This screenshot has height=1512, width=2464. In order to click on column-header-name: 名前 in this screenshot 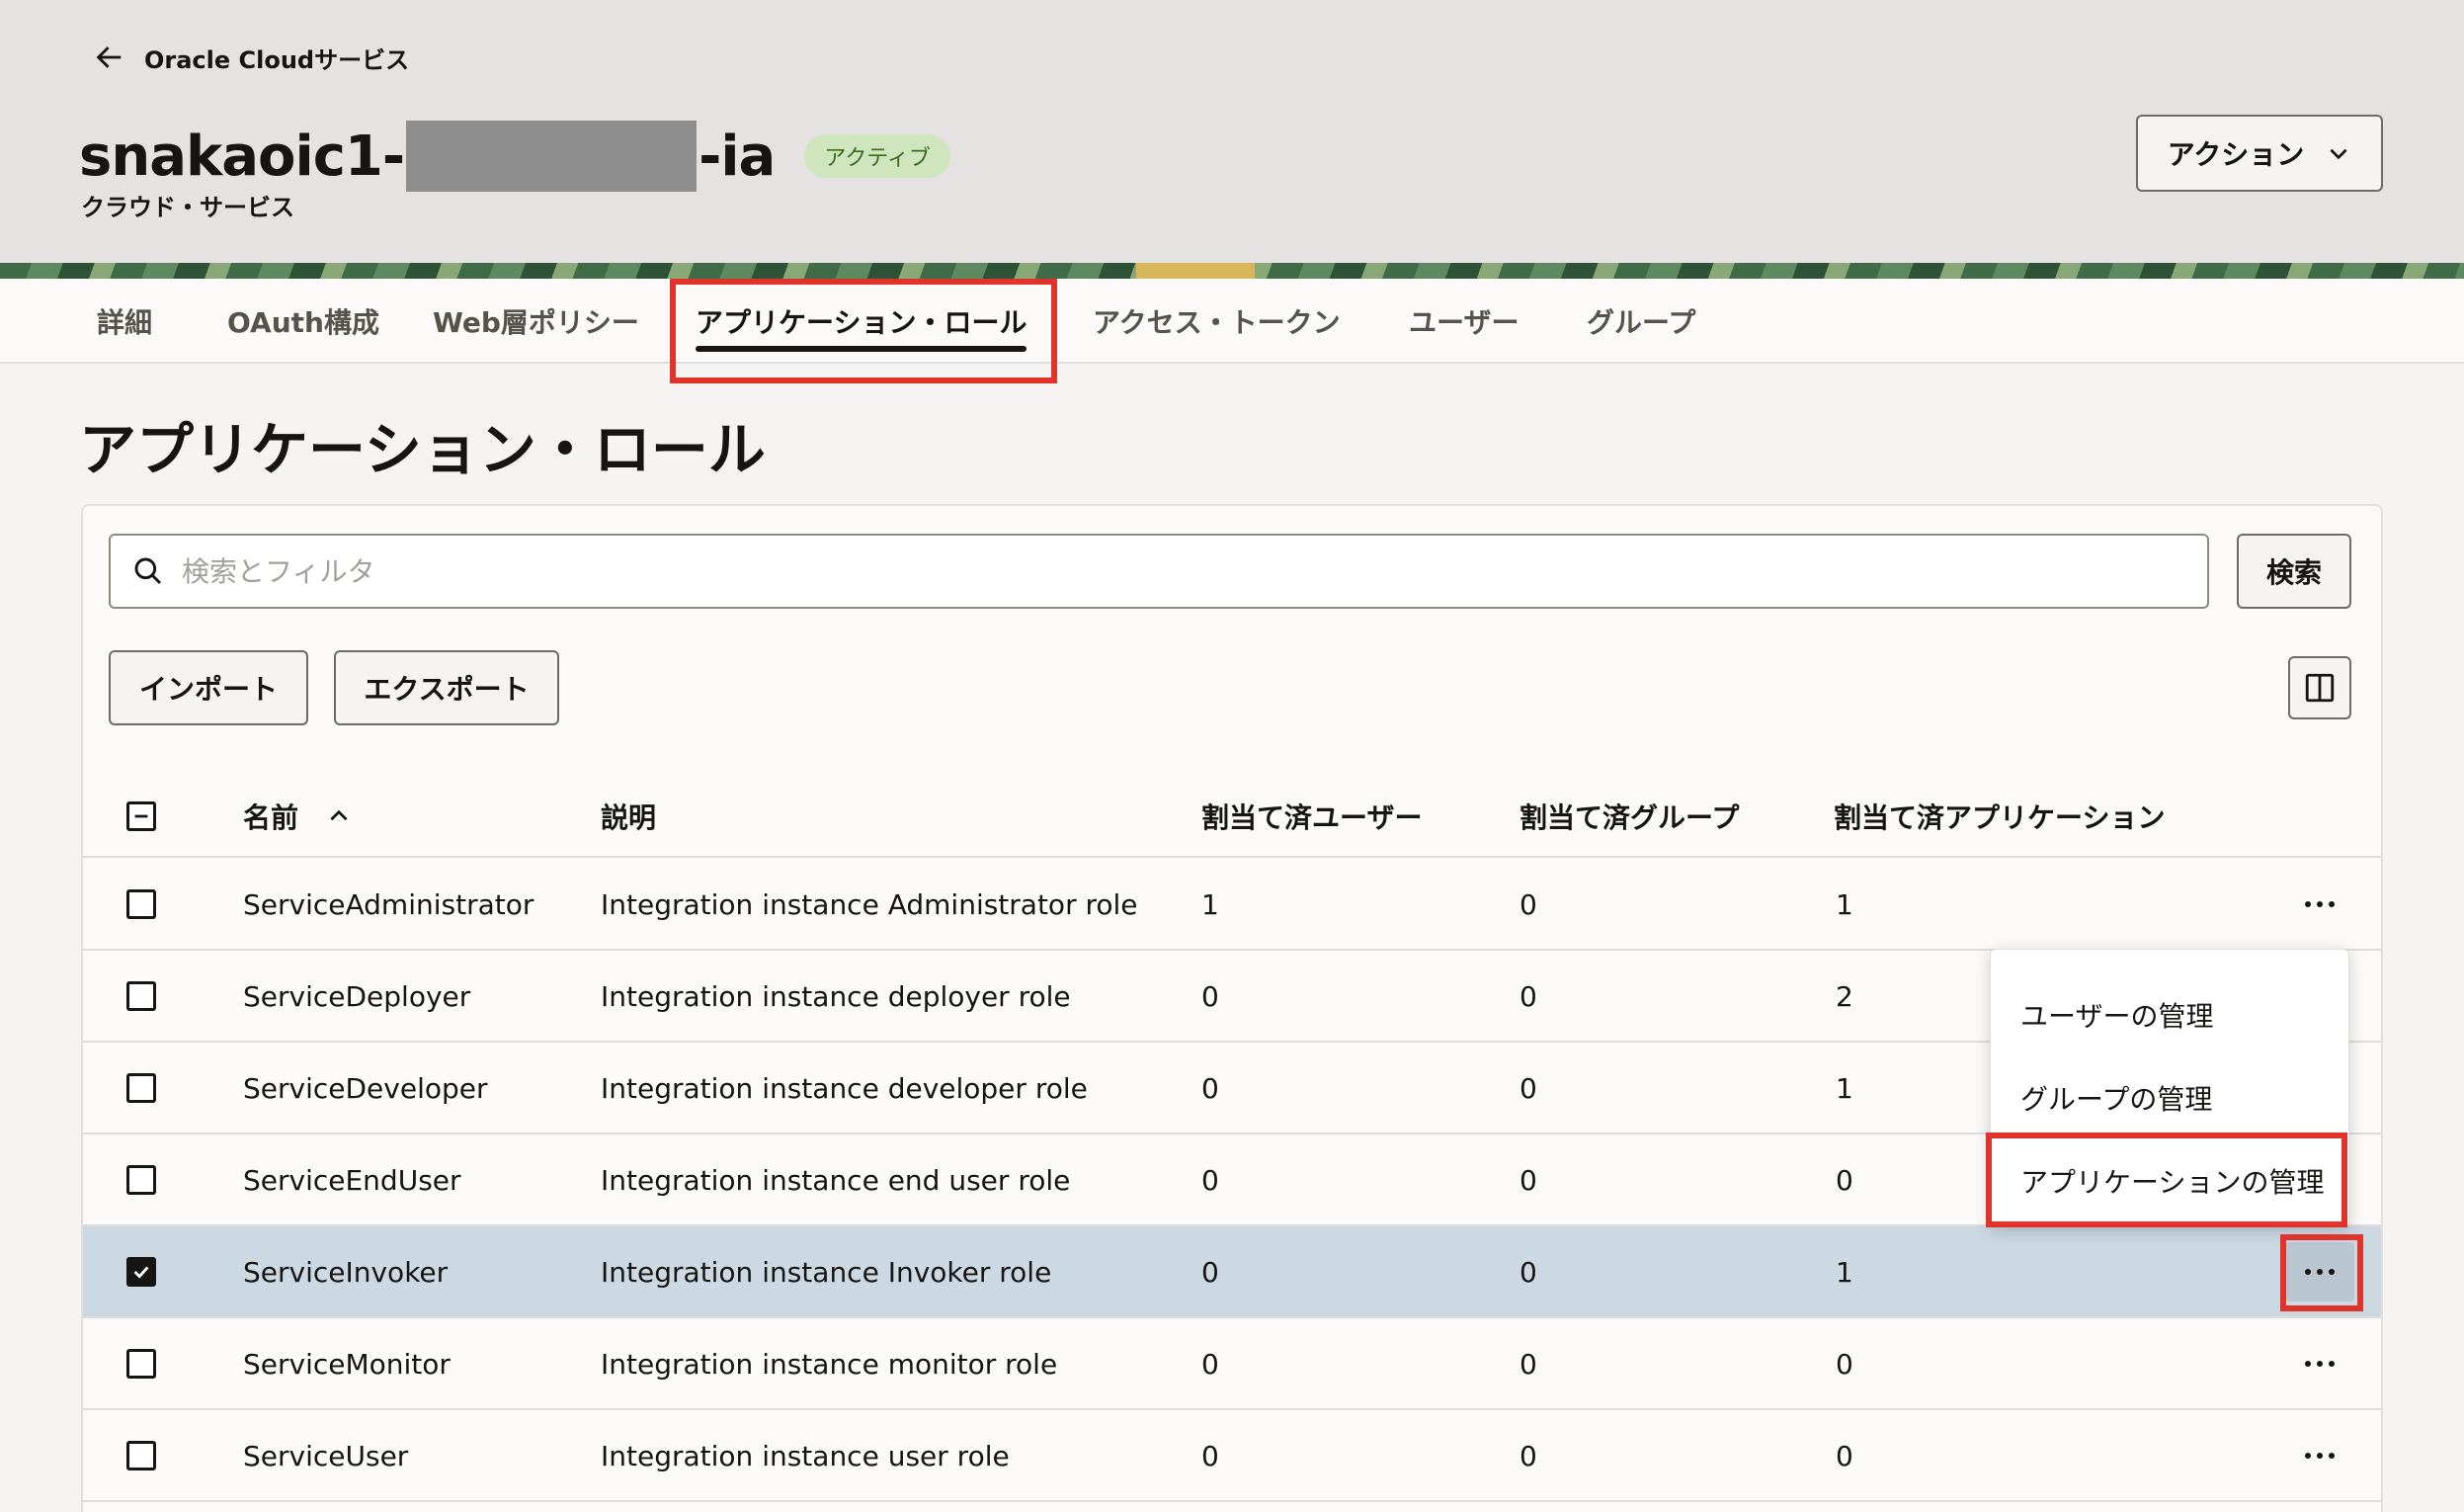, I will do `click(297, 816)`.